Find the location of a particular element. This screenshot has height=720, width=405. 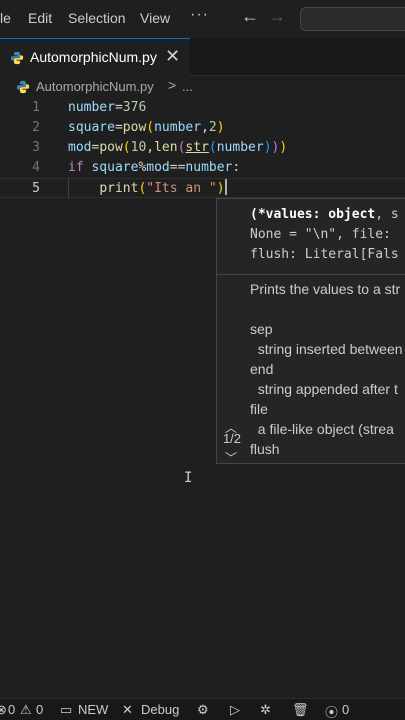

signature-active-param: (*values: object is located at coordinates (313, 214).